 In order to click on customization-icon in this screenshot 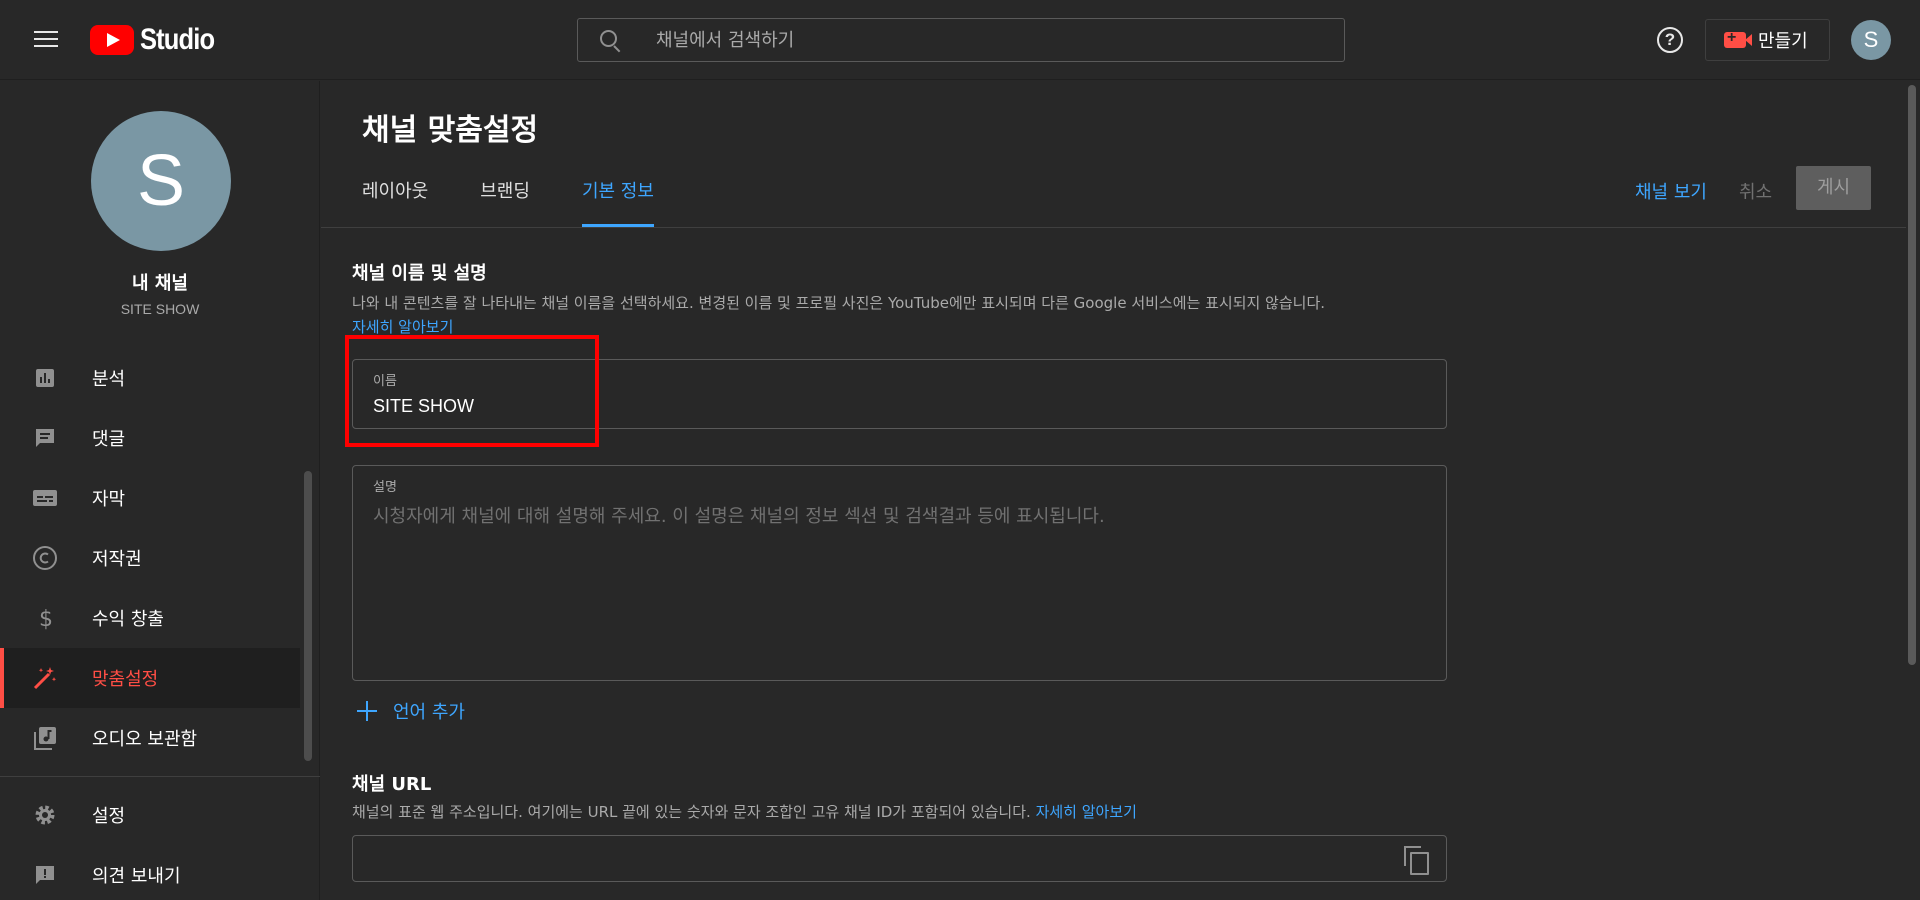, I will do `click(45, 678)`.